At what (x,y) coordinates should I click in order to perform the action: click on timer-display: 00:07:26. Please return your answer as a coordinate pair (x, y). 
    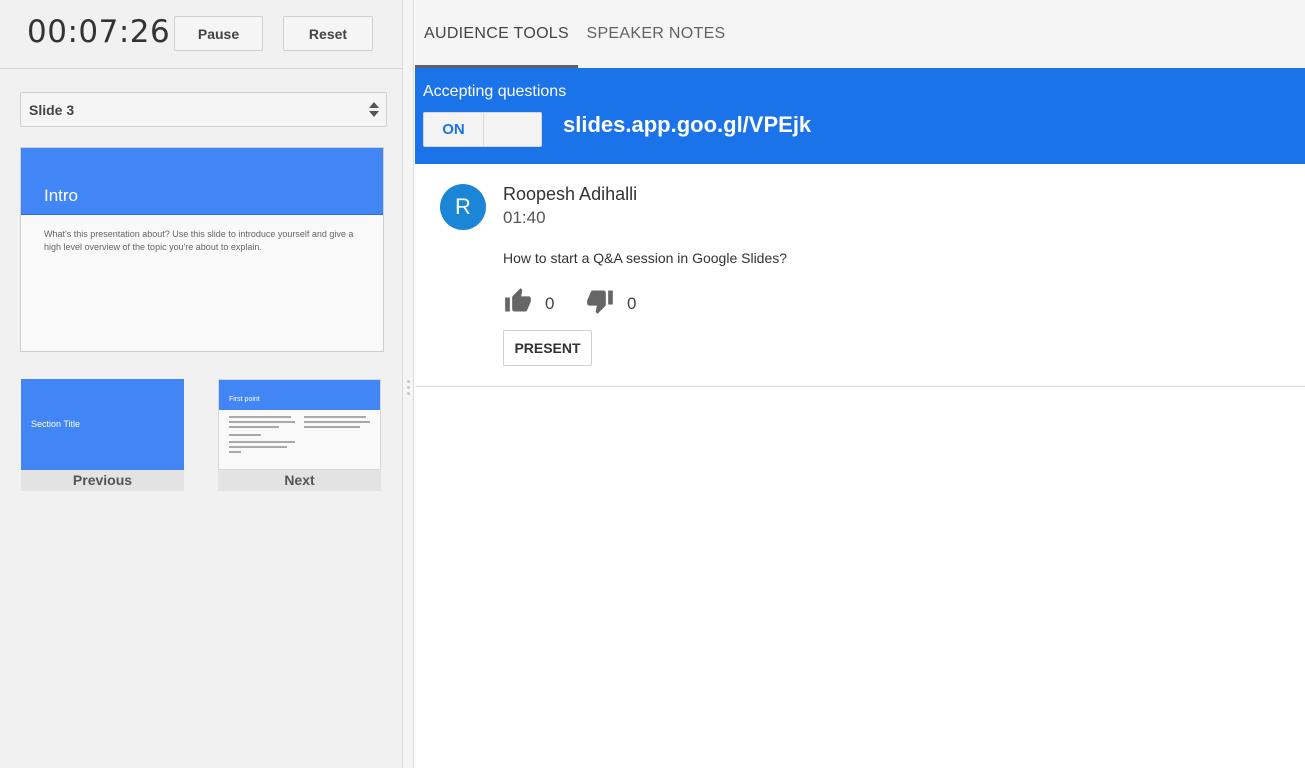
    Looking at the image, I should click on (98, 32).